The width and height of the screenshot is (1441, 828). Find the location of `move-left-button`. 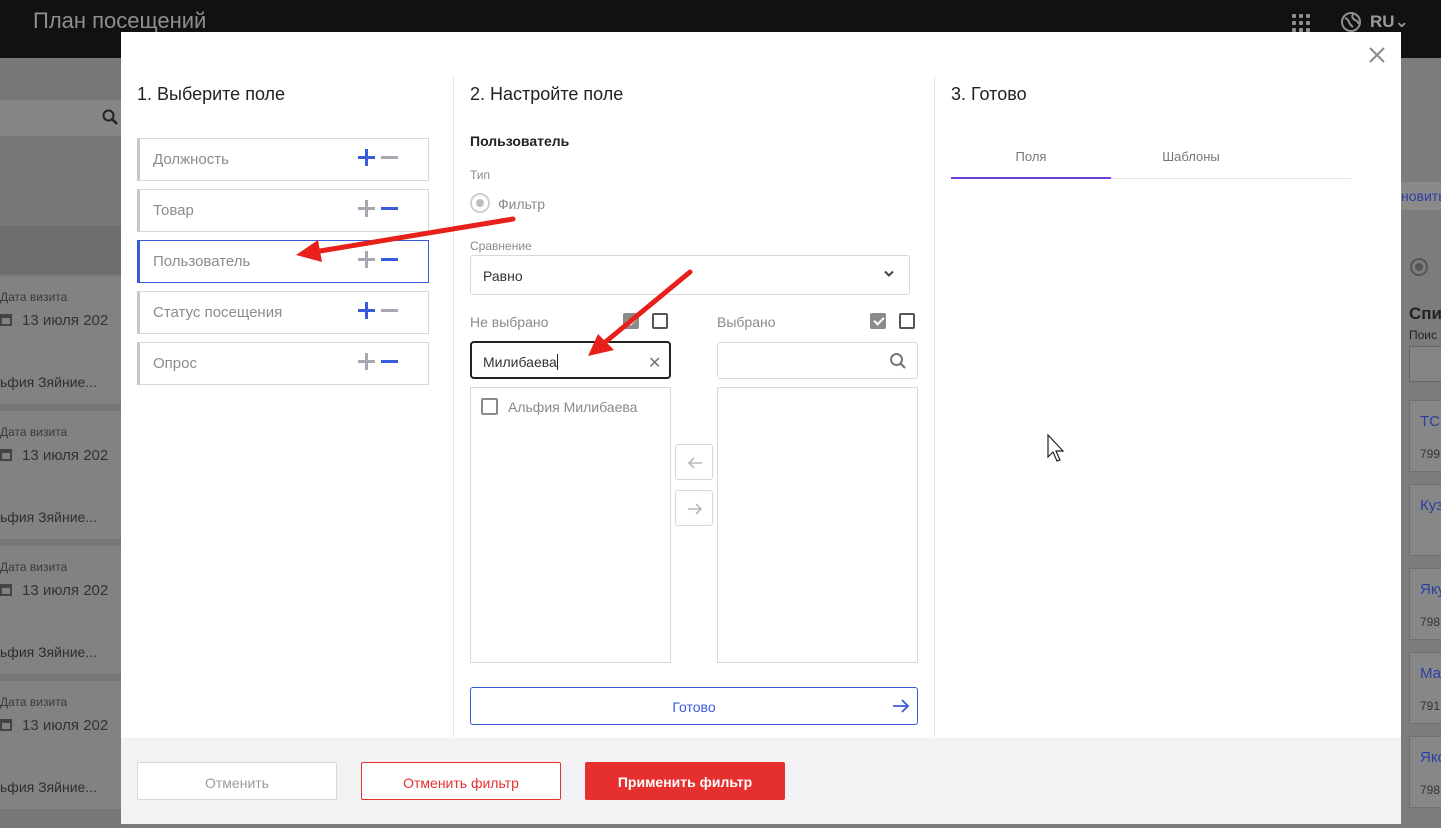

move-left-button is located at coordinates (694, 462).